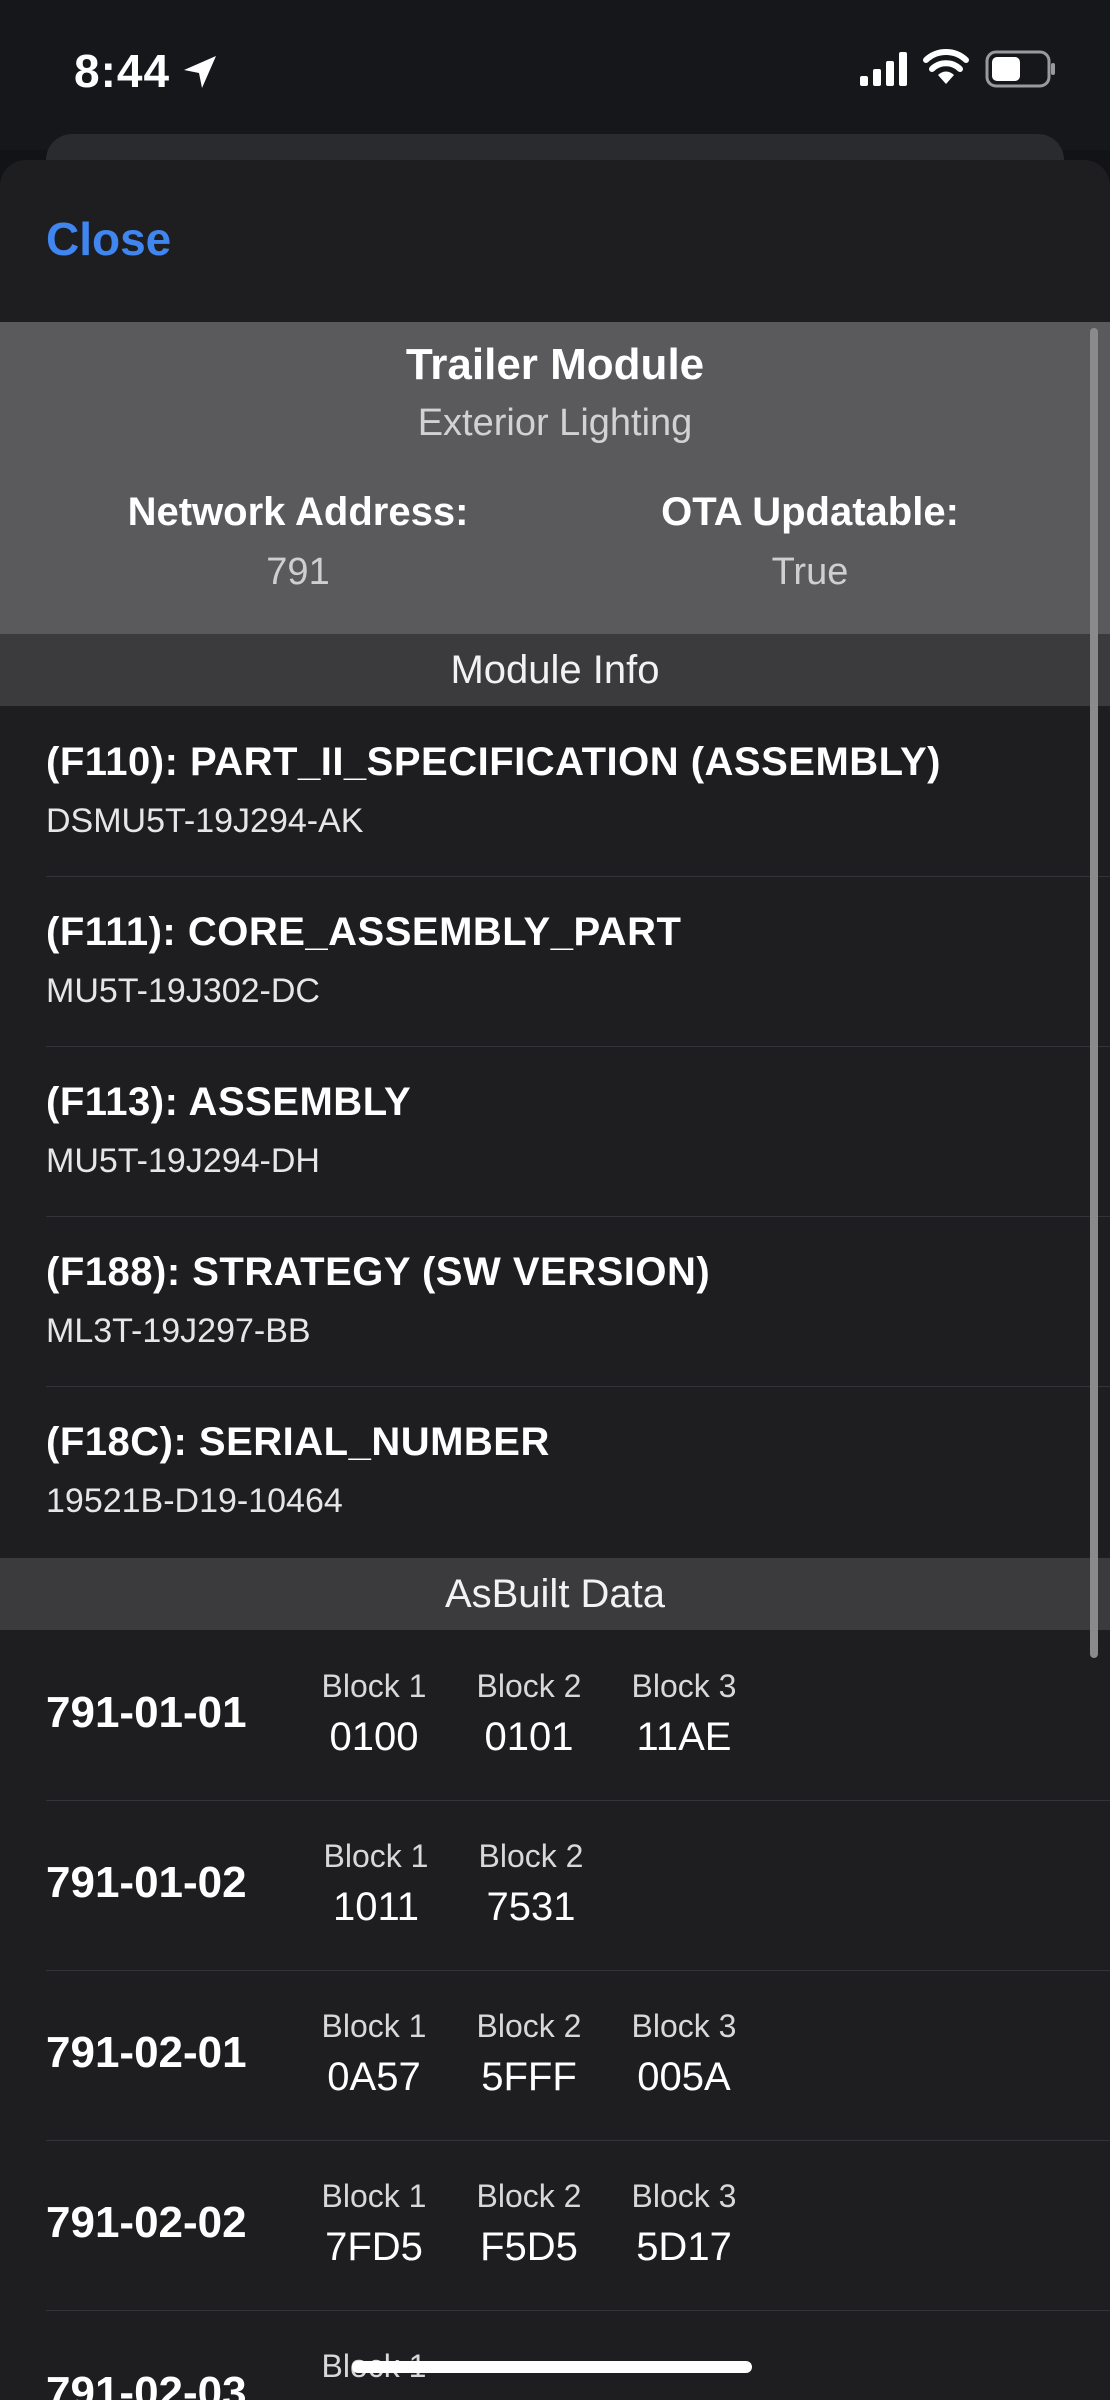 The width and height of the screenshot is (1110, 2400). Describe the element at coordinates (531, 1884) in the screenshot. I see `asbuilt-block: Block 2 7531` at that location.